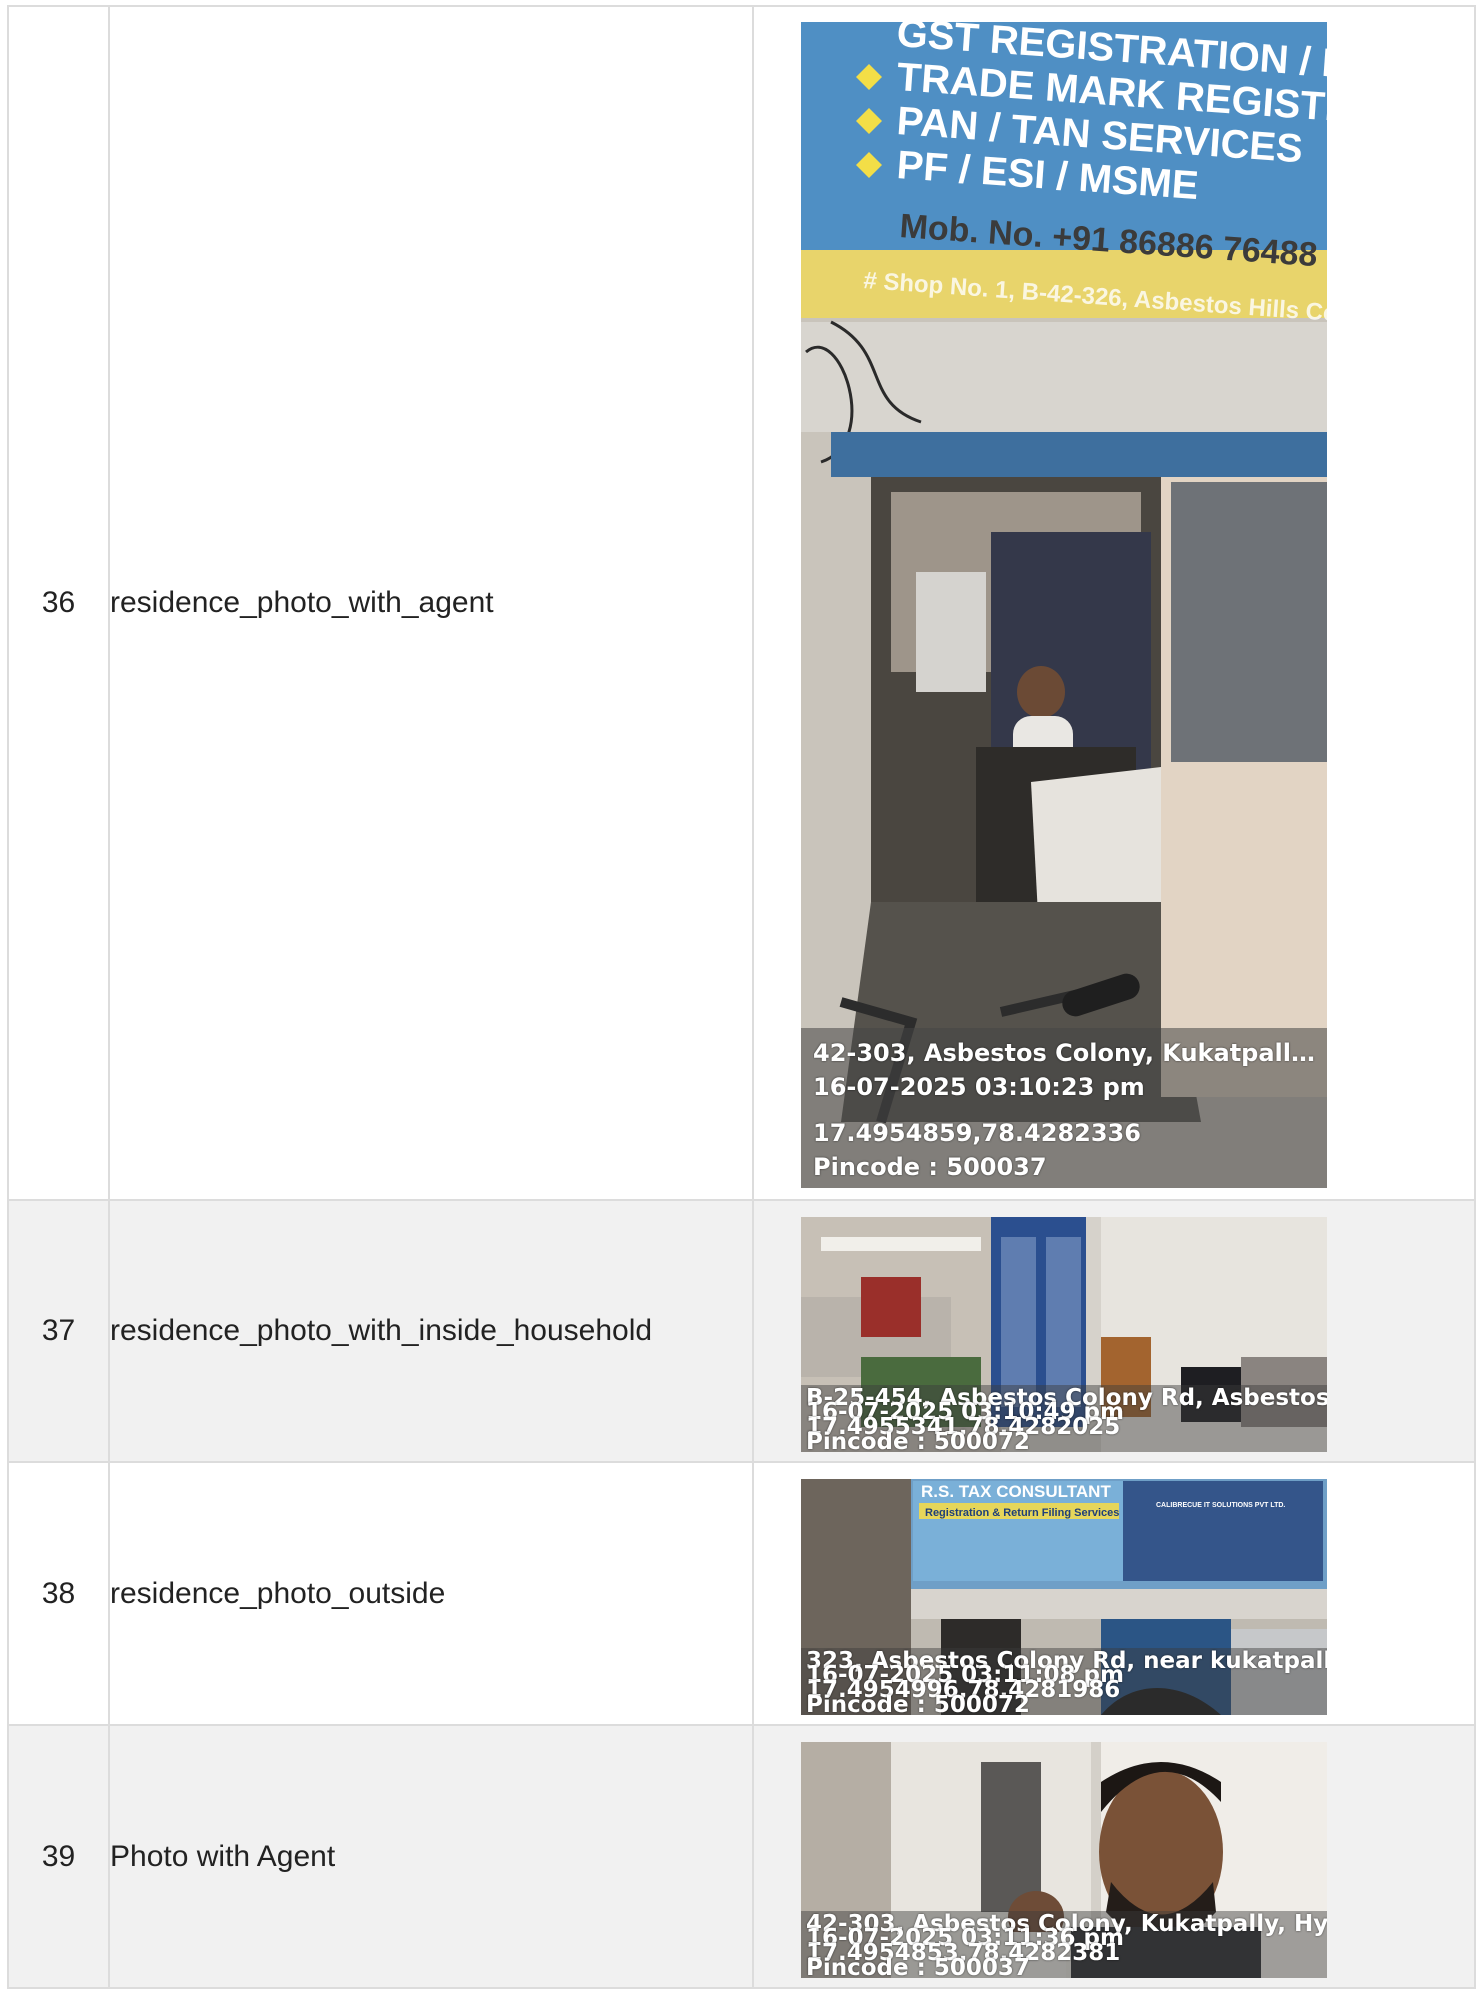 The width and height of the screenshot is (1479, 1989). I want to click on sign-subtitle: Registration & Return Filing Services, so click(1022, 1513).